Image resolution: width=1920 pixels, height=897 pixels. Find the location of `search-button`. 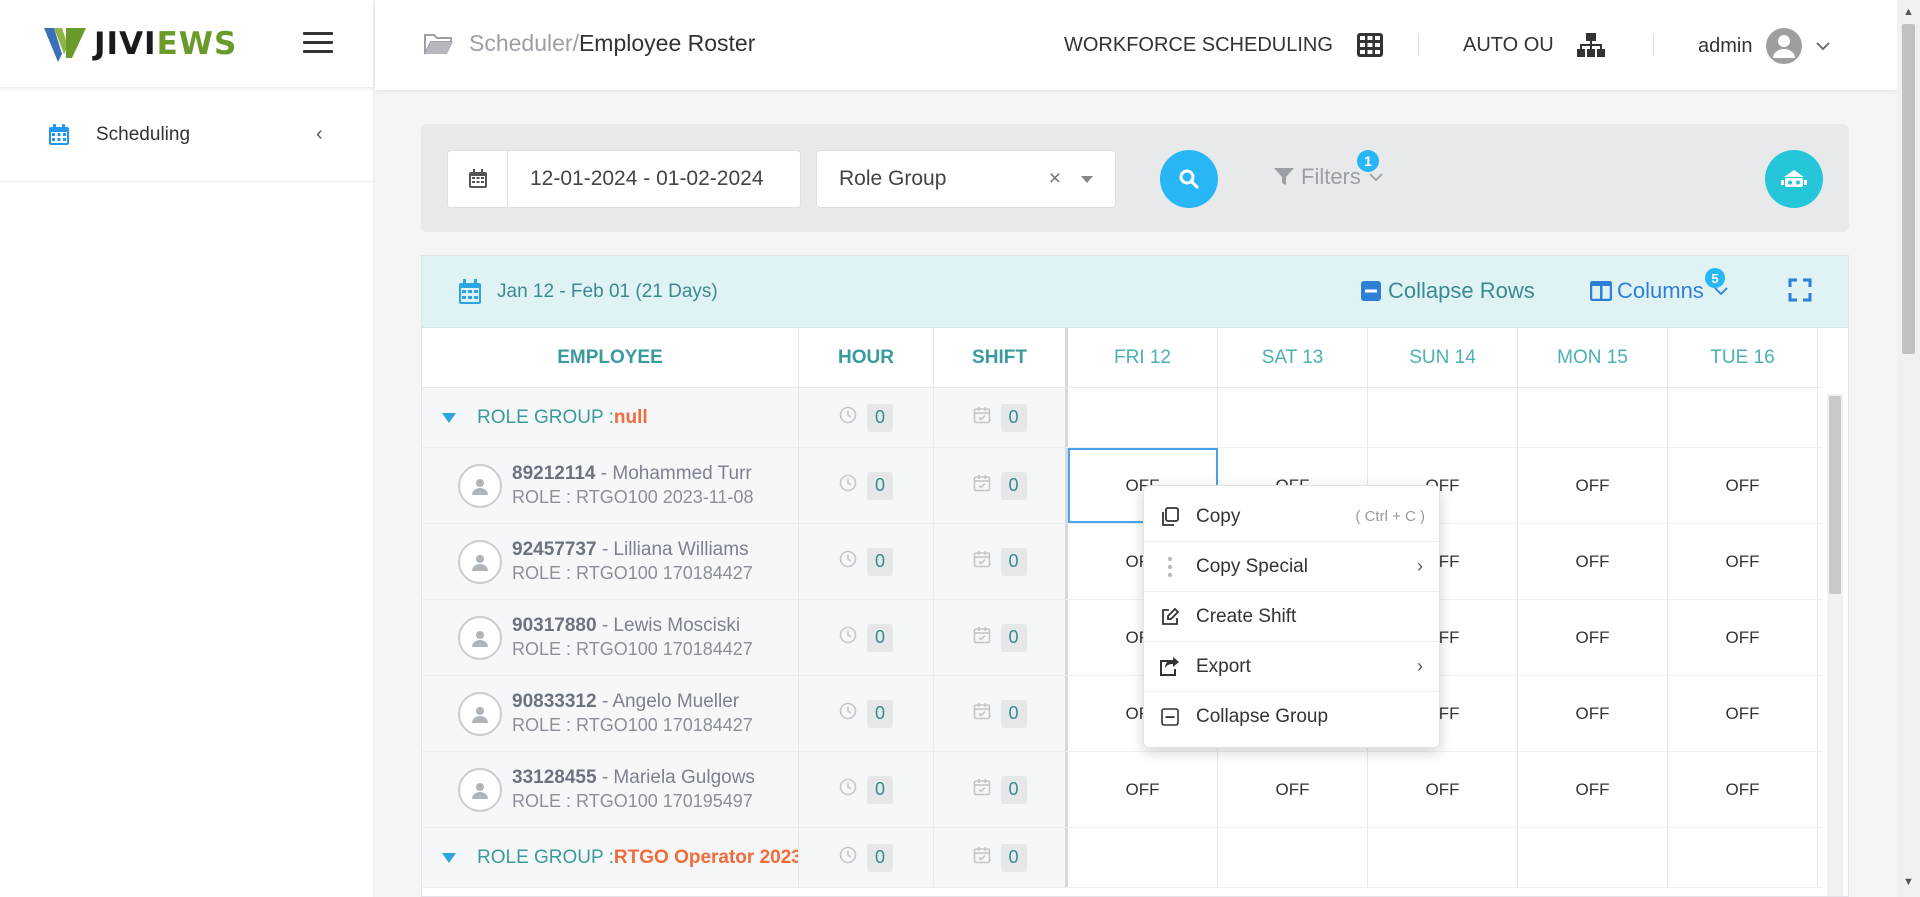

search-button is located at coordinates (1189, 179).